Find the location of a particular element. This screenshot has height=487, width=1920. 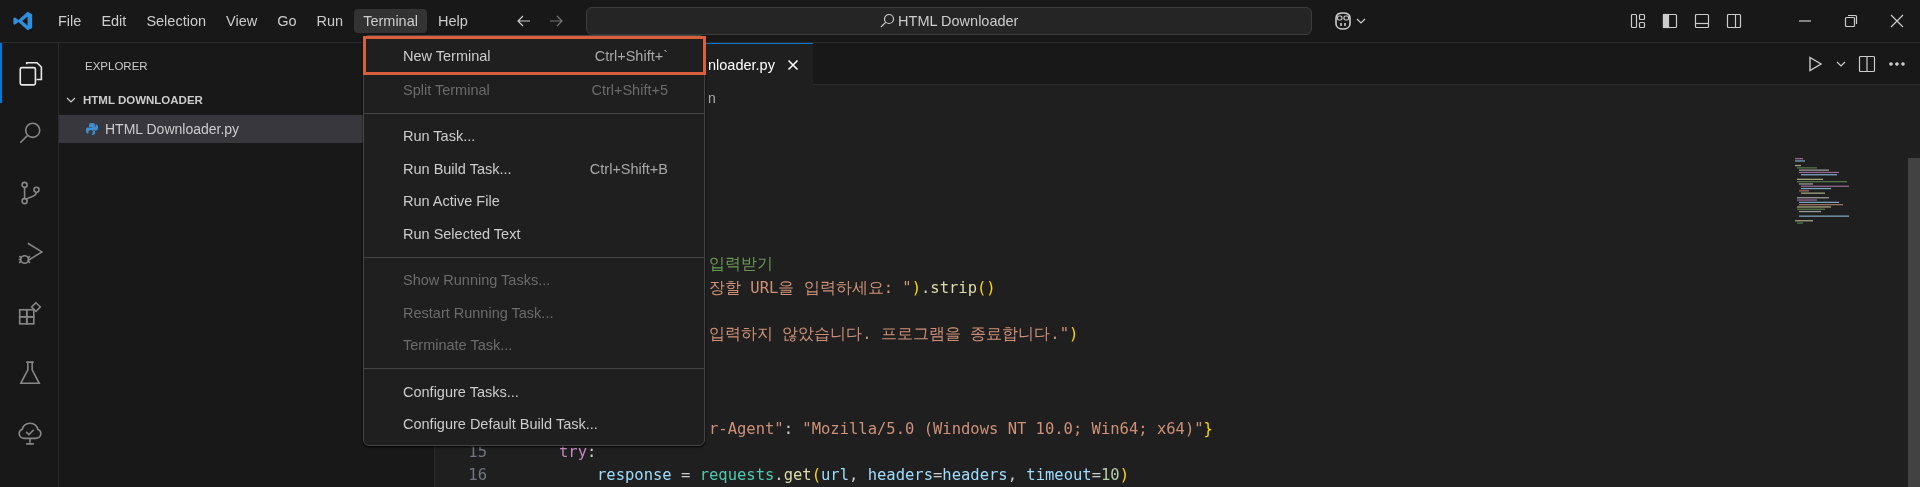

tab-label: nloader.py is located at coordinates (741, 64).